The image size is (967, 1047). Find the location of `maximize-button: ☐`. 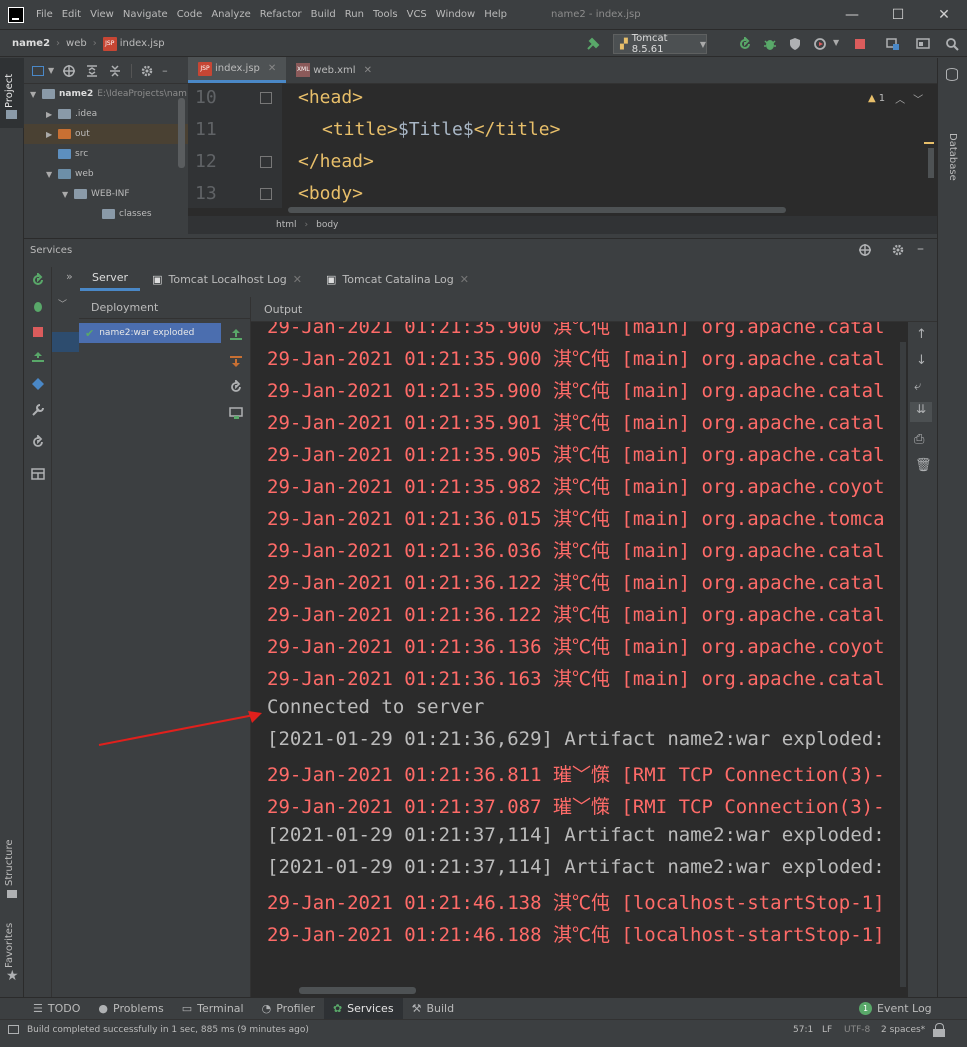

maximize-button: ☐ is located at coordinates (898, 15).